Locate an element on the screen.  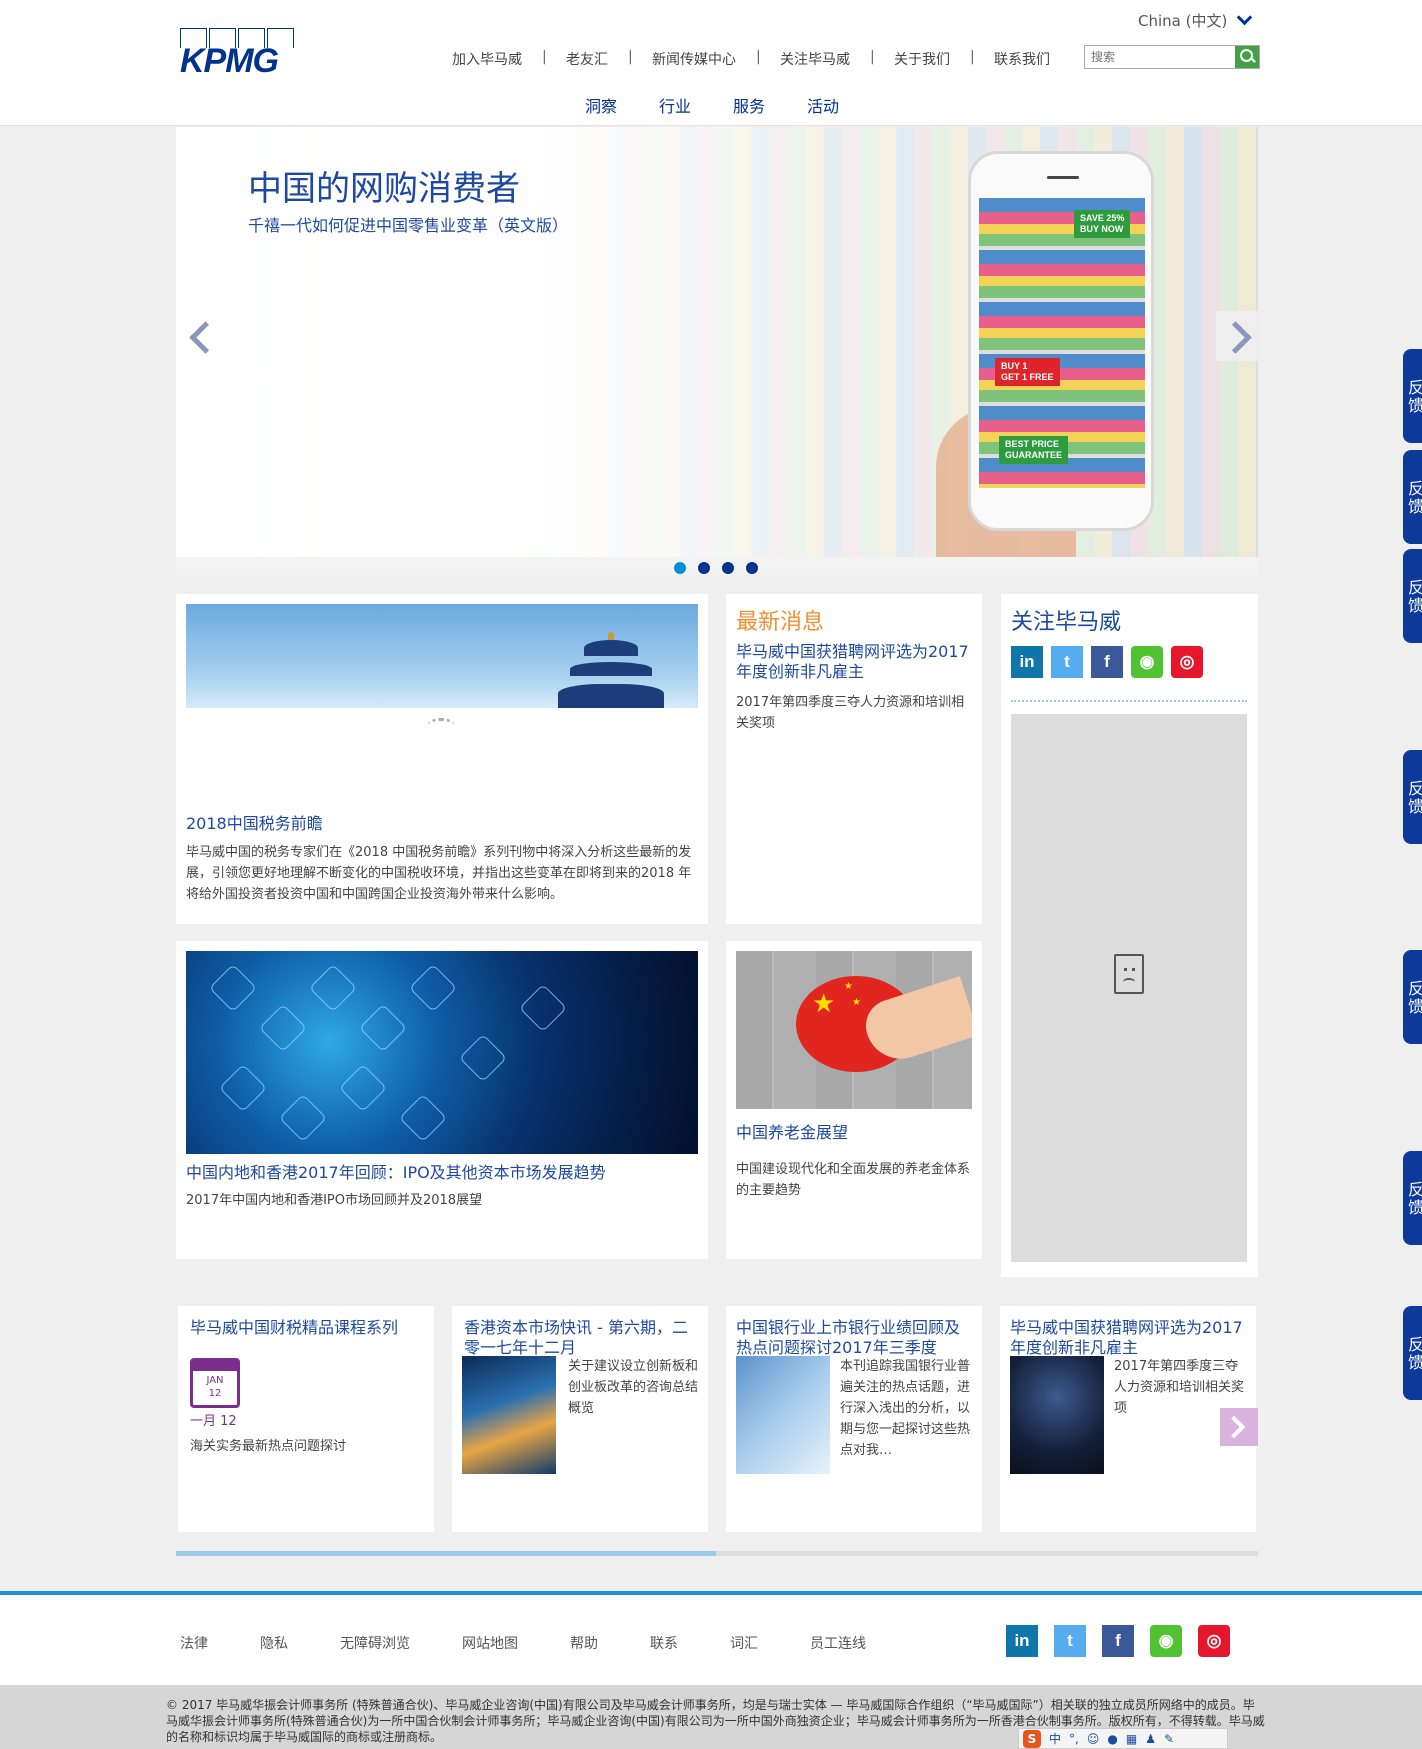
mic-icon: ● is located at coordinates (1112, 1739).